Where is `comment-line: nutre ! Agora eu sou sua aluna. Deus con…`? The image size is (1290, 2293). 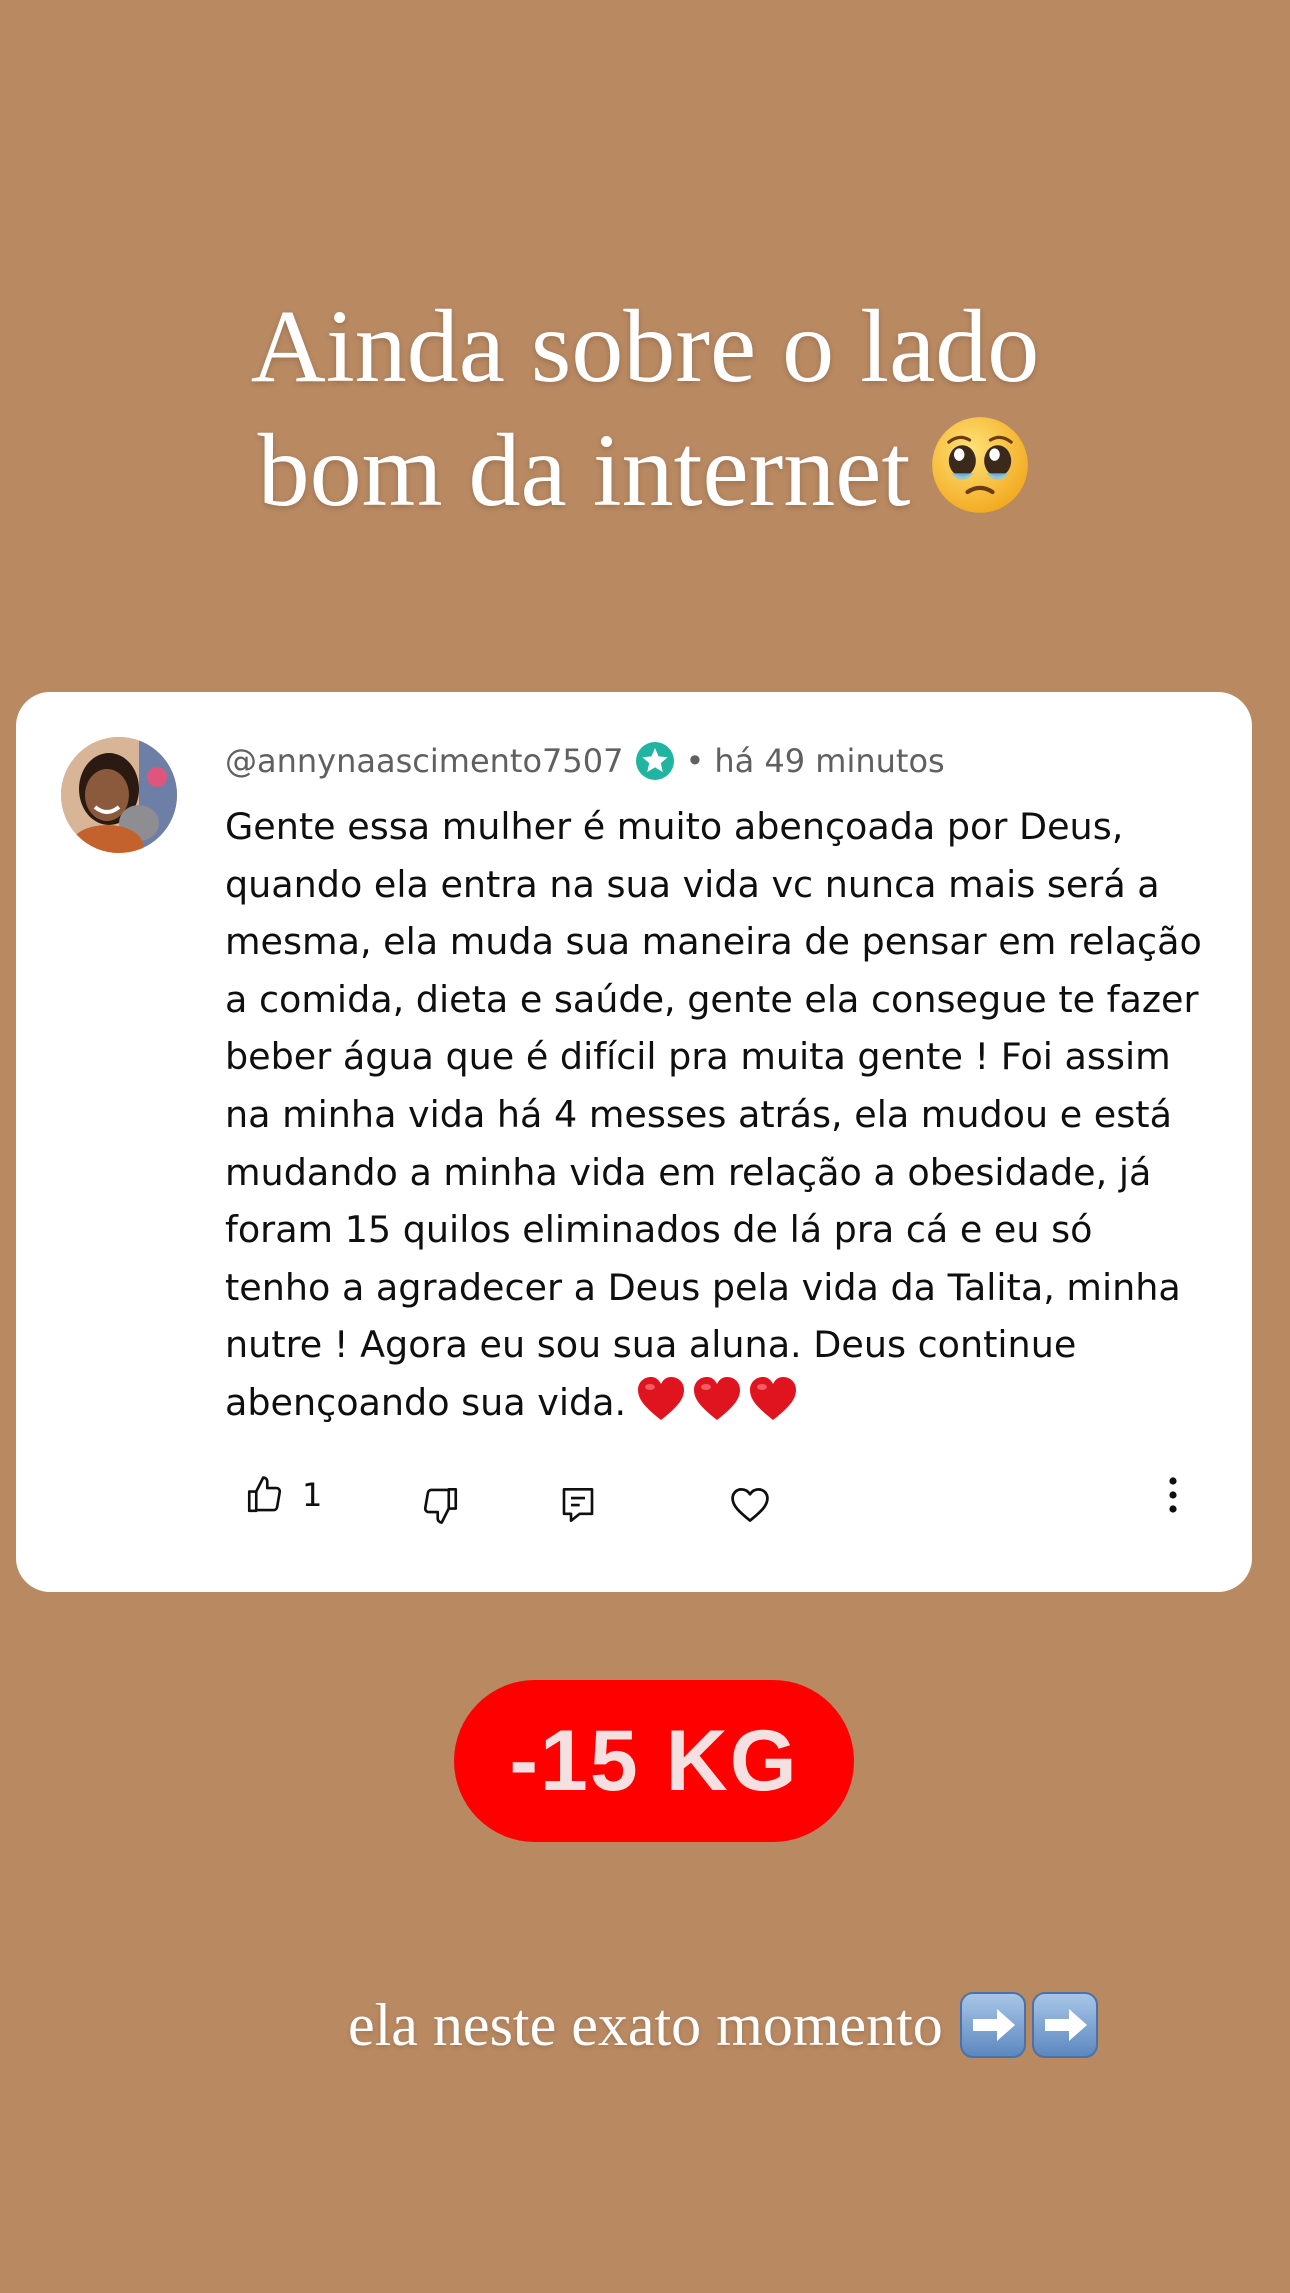 comment-line: nutre ! Agora eu sou sua aluna. Deus con… is located at coordinates (651, 1345).